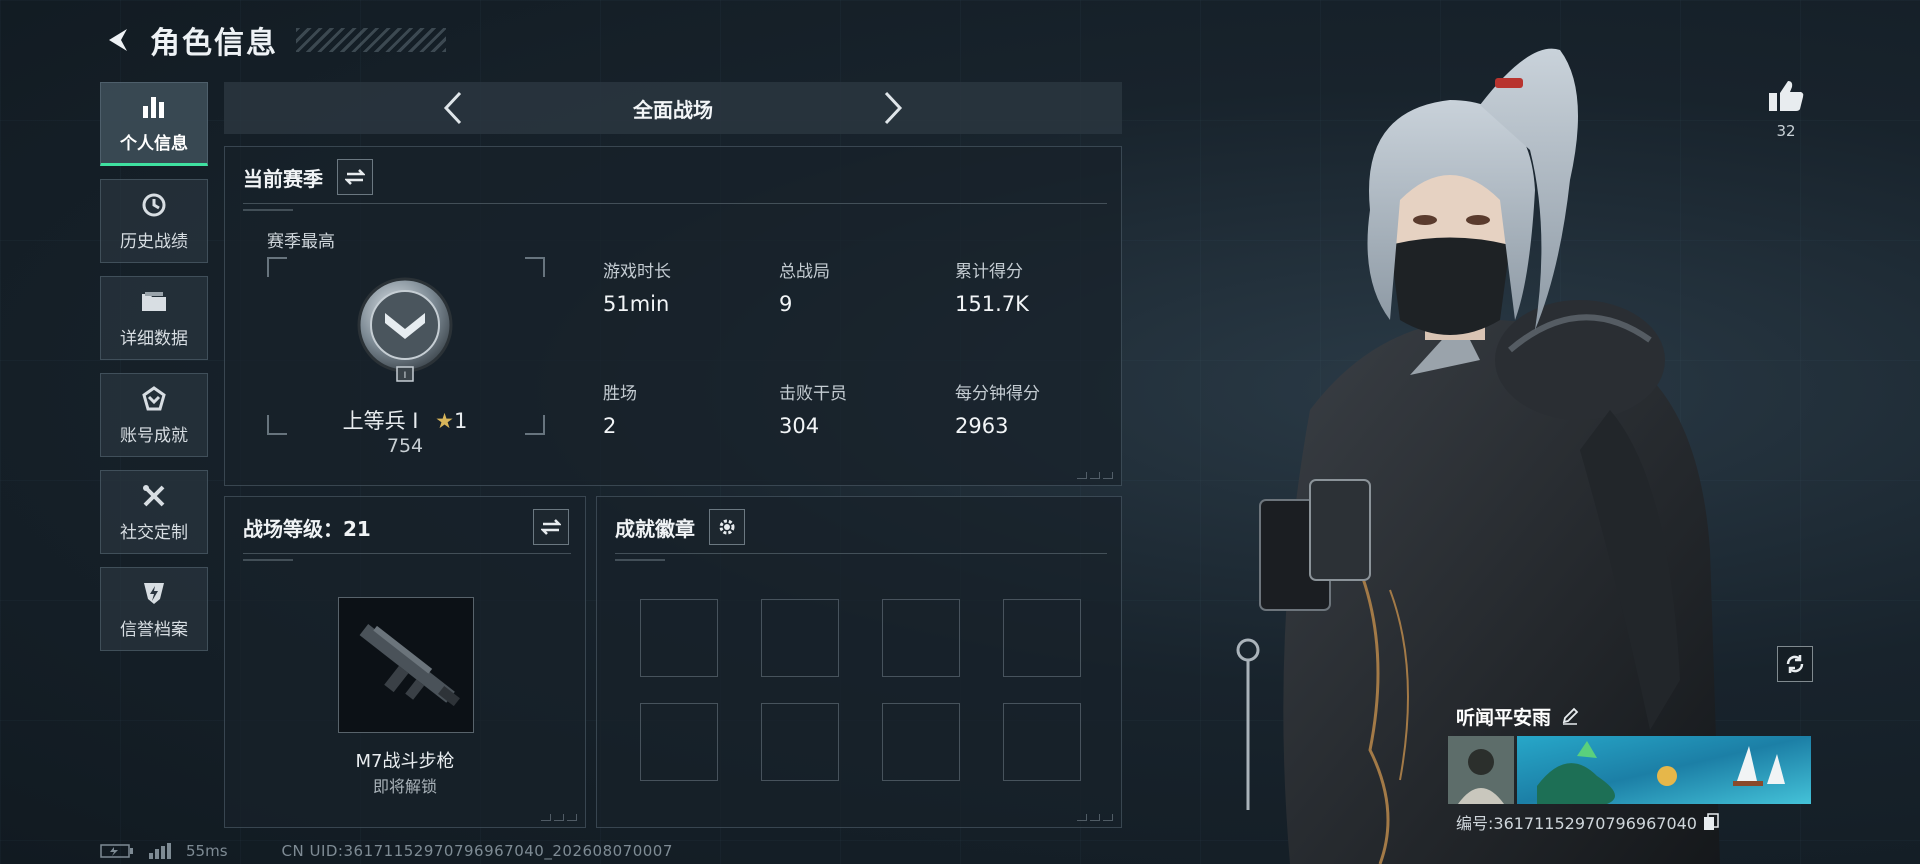 The height and width of the screenshot is (864, 1920). I want to click on weapon-thumbnail, so click(406, 665).